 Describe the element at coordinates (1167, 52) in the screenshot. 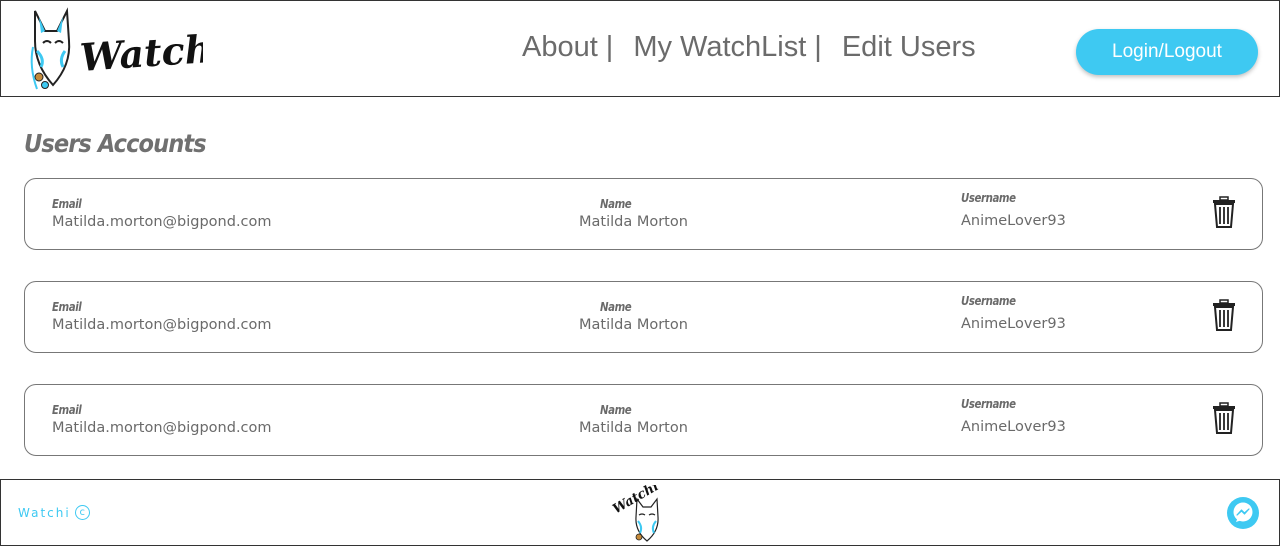

I see `login-logout-button: Login/Logout` at that location.